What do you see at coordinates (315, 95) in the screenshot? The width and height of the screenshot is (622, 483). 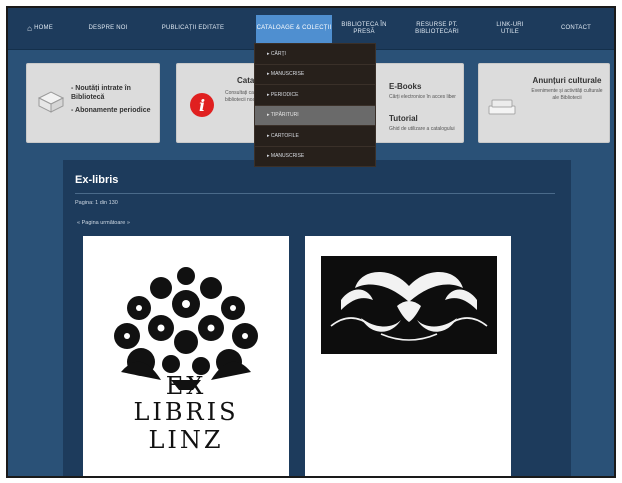 I see `dropdown-item-periodice: ▸ Periodice` at bounding box center [315, 95].